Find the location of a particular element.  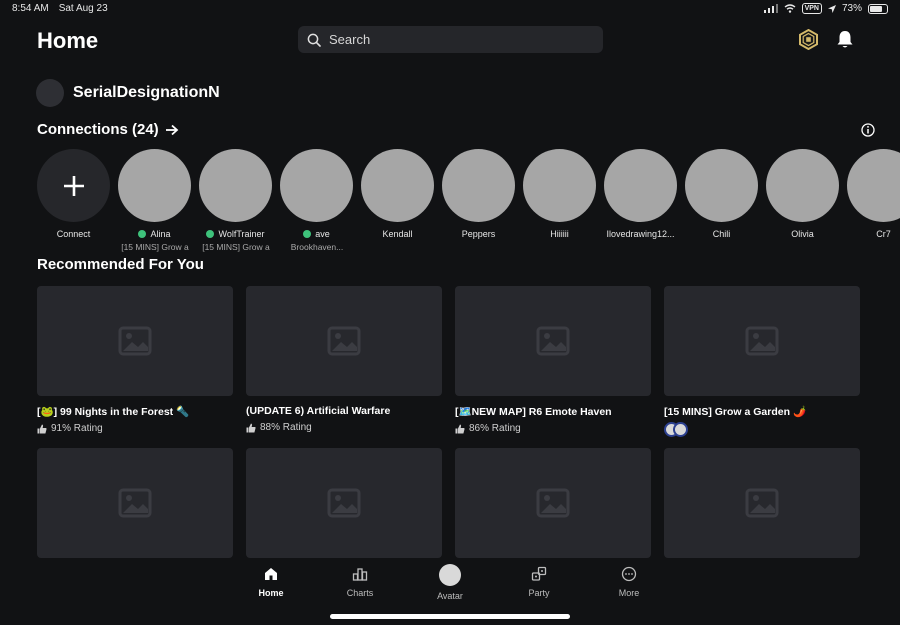

party-icon is located at coordinates (539, 573).